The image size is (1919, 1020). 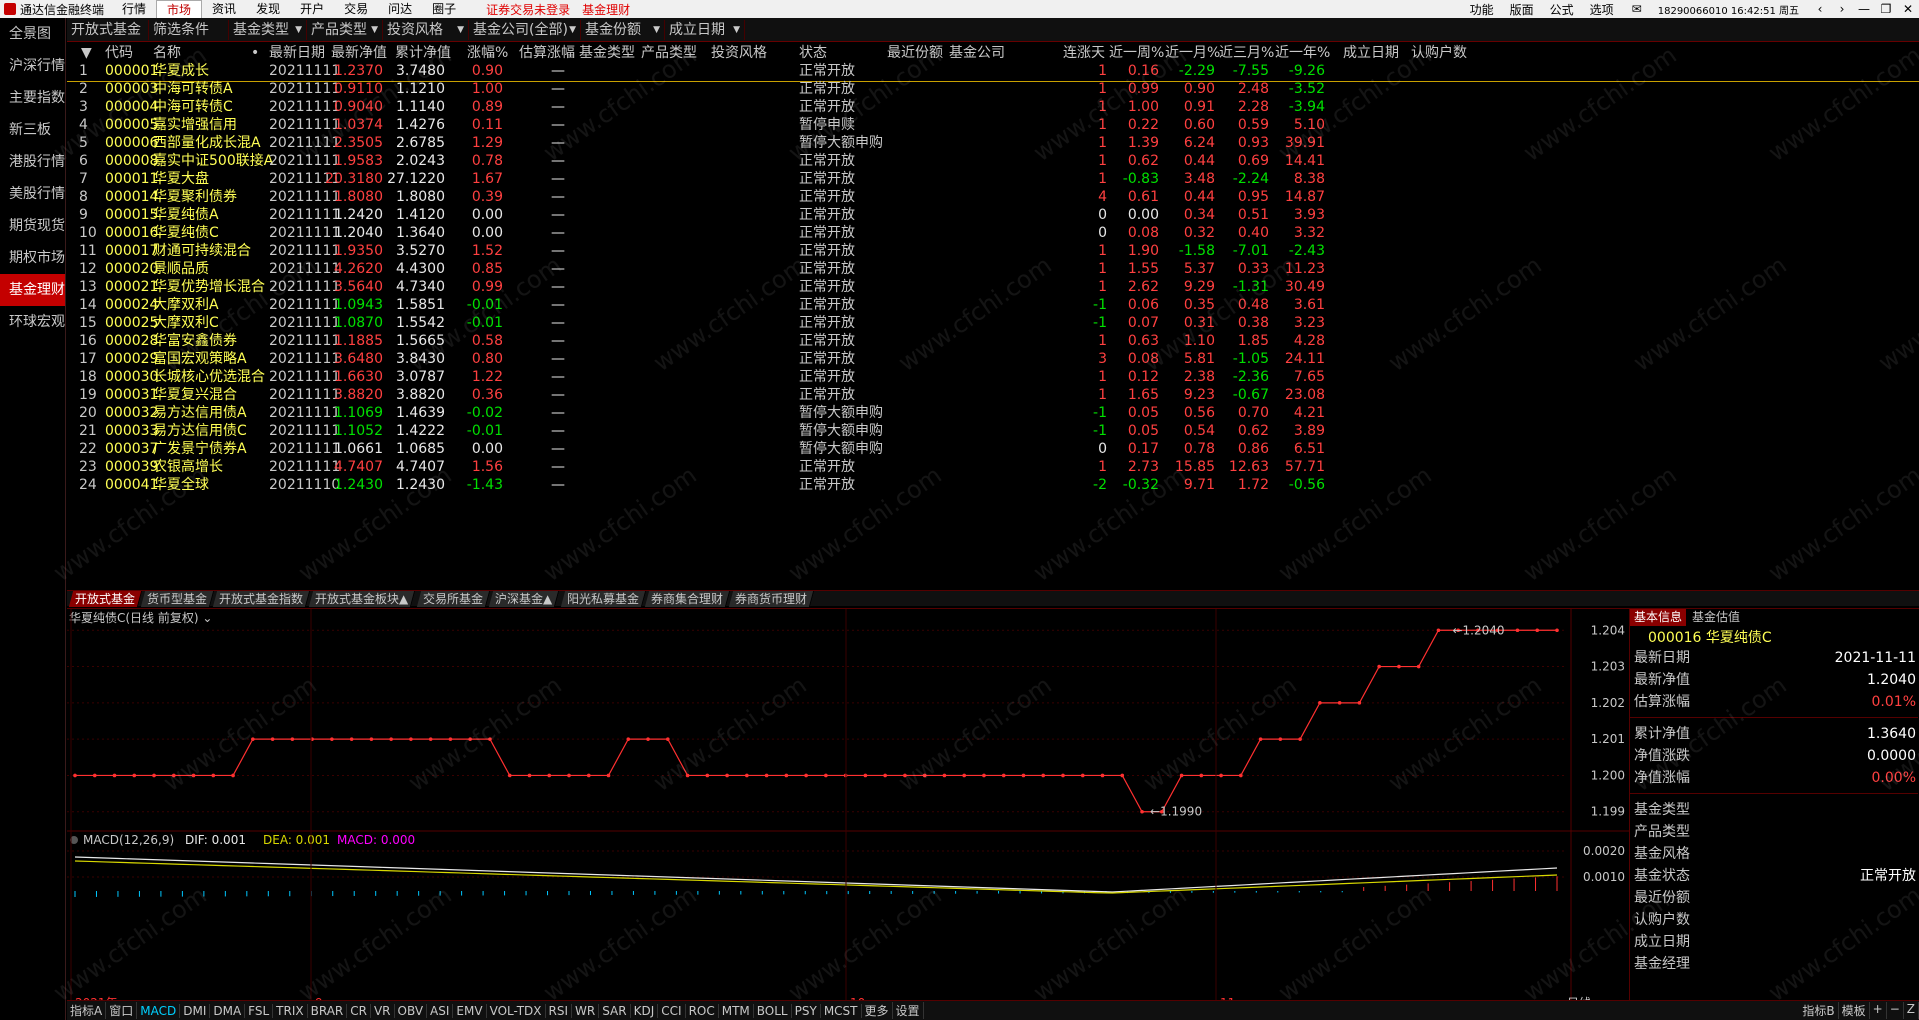 I want to click on tab-0: 开放式基金, so click(x=105, y=599).